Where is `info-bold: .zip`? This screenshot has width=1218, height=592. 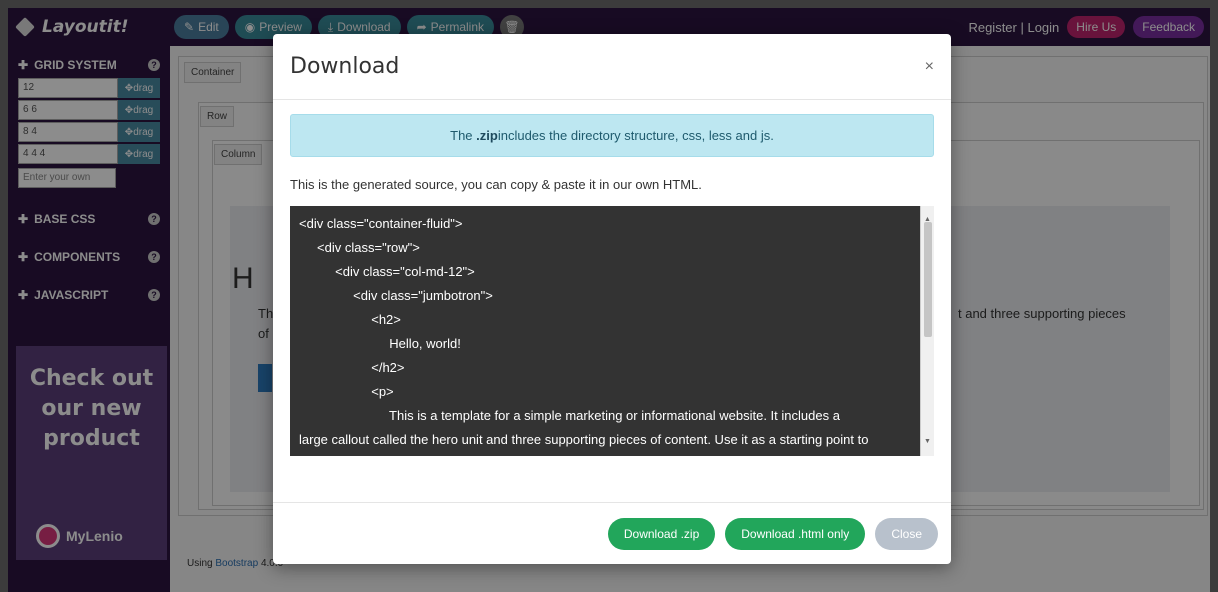
info-bold: .zip is located at coordinates (487, 135).